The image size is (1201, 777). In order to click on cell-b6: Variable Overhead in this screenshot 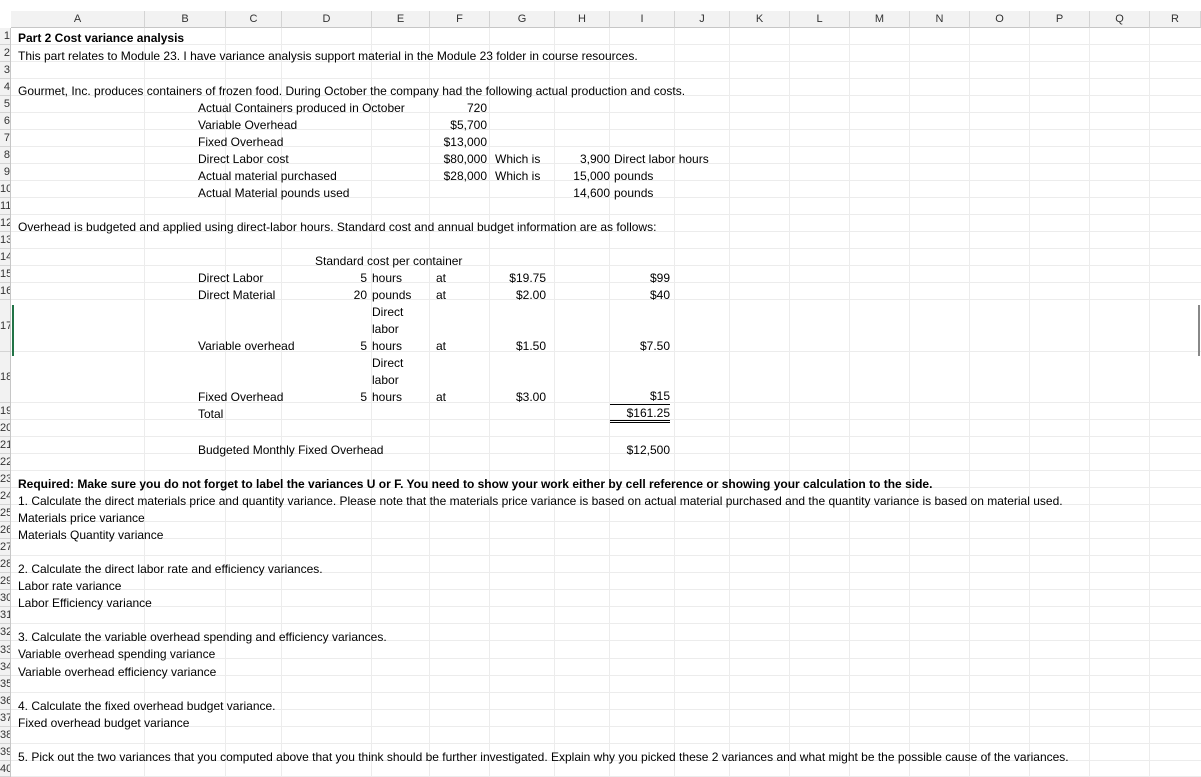, I will do `click(247, 125)`.